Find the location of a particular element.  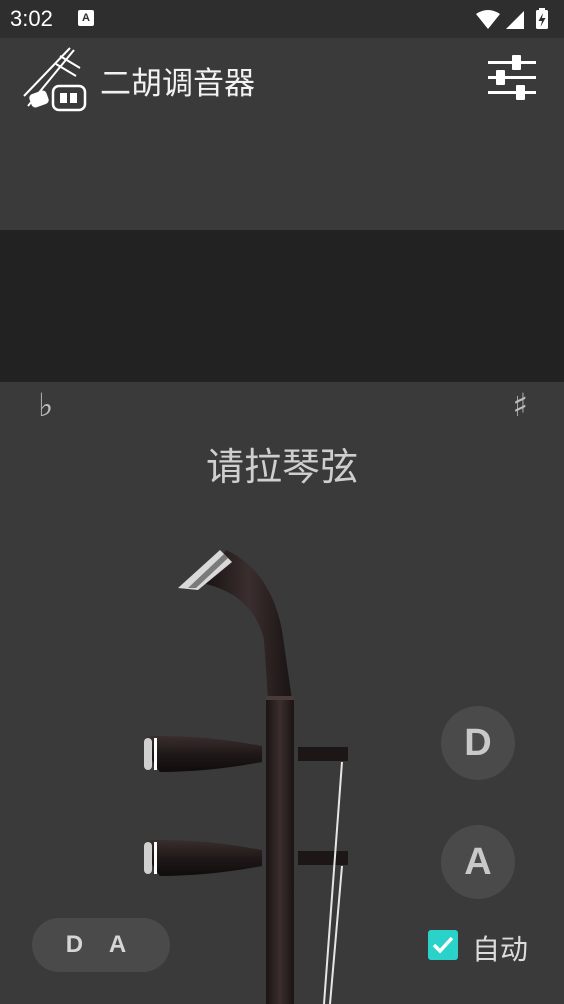

flat-indicator: ♭ is located at coordinates (46, 405).